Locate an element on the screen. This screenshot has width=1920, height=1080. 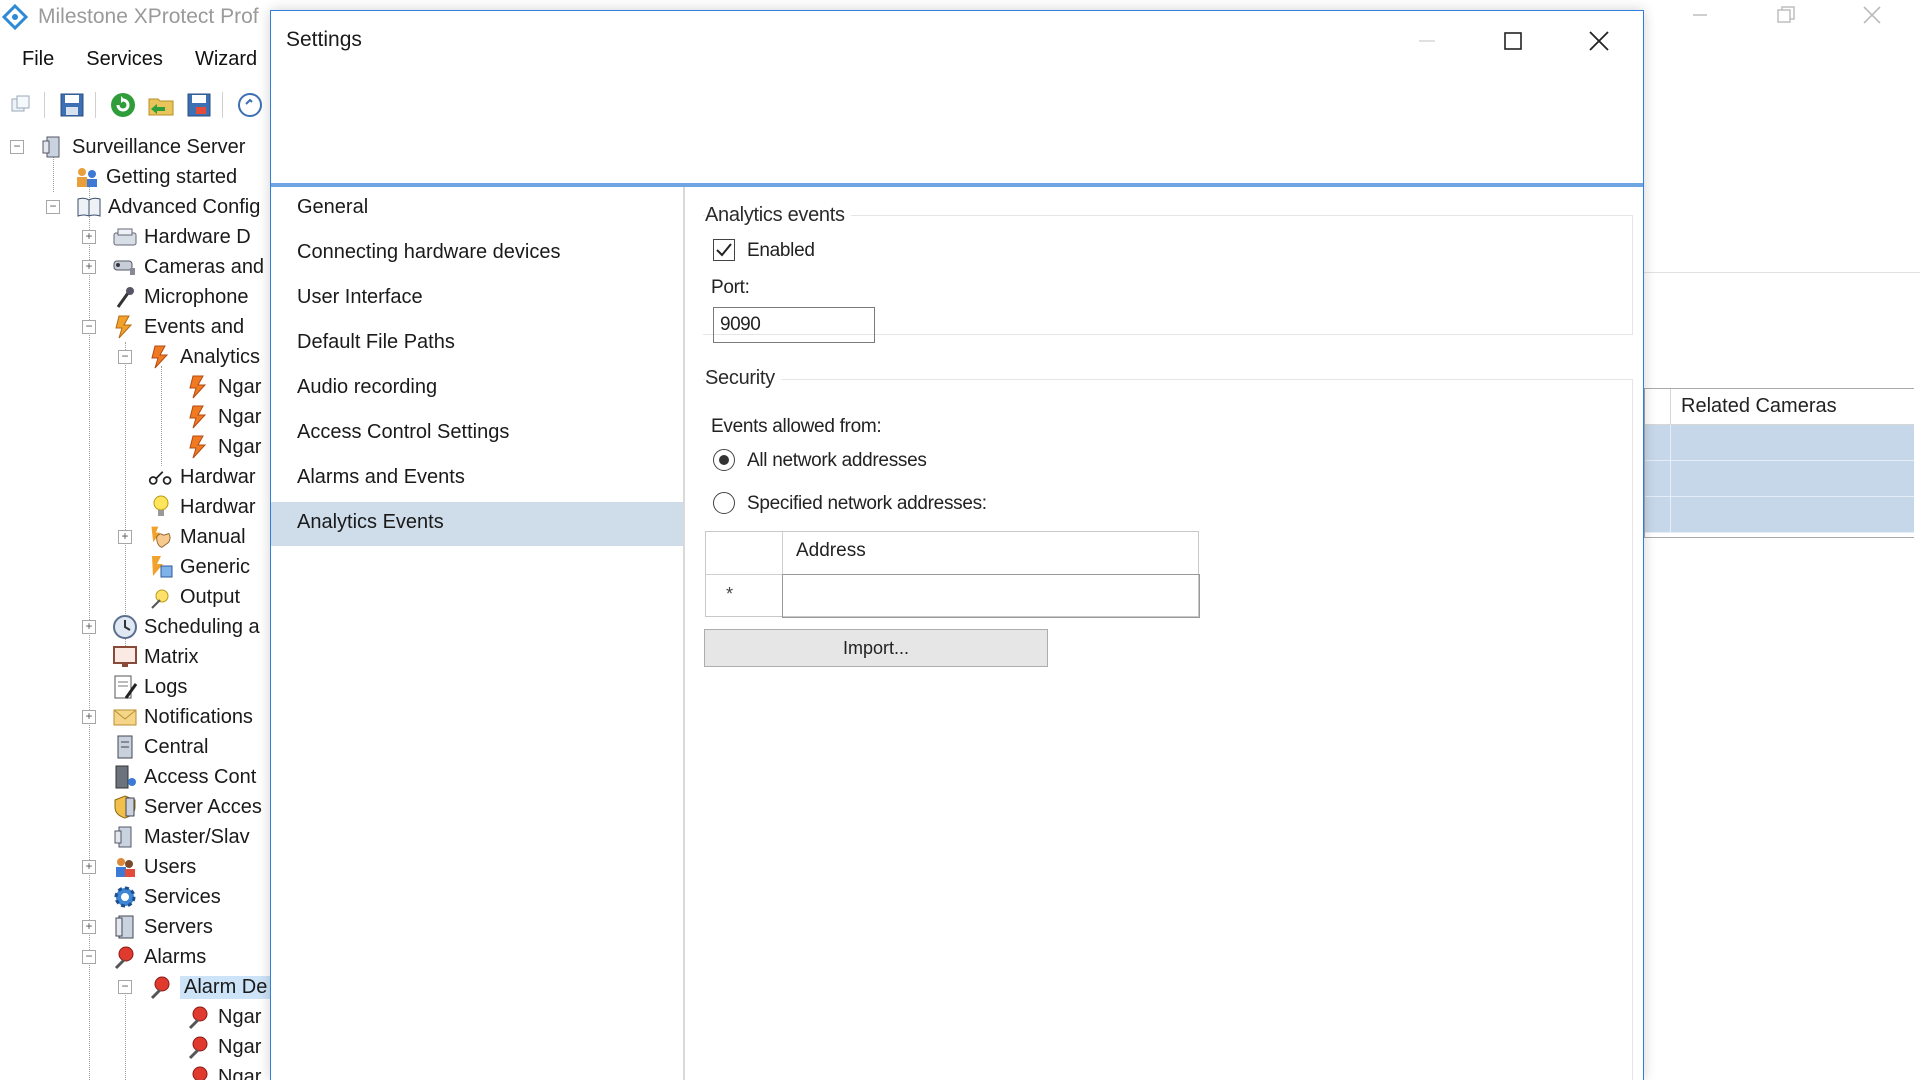
copy-icon is located at coordinates (21, 105).